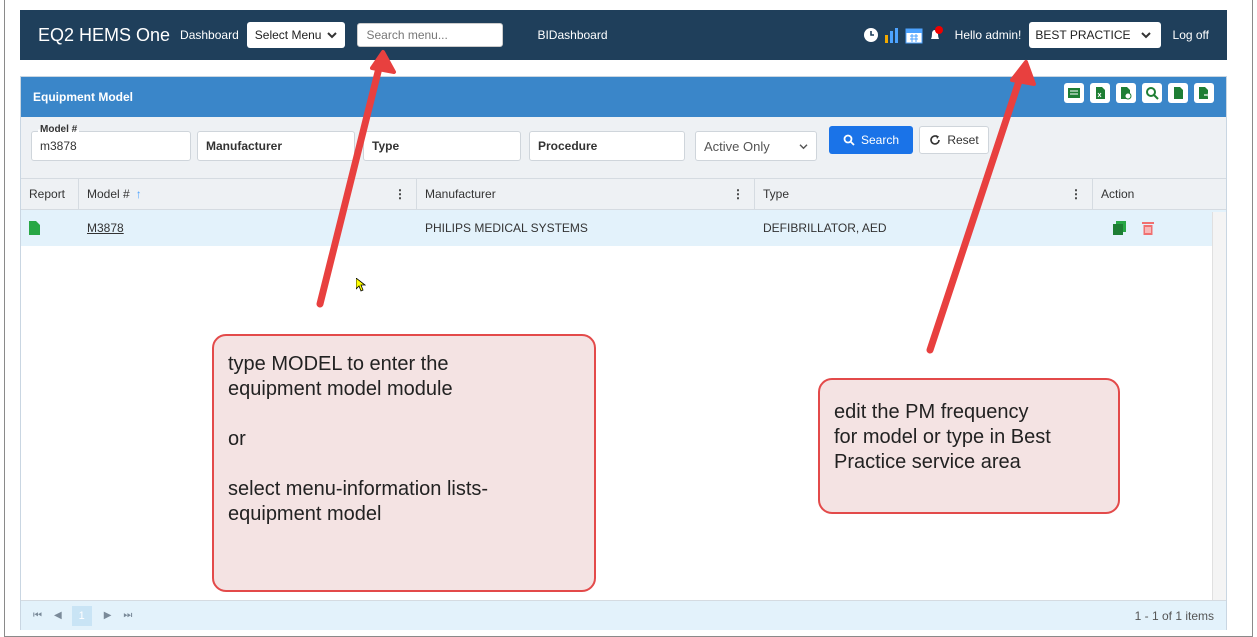 Image resolution: width=1257 pixels, height=637 pixels. I want to click on calendar-icon, so click(914, 35).